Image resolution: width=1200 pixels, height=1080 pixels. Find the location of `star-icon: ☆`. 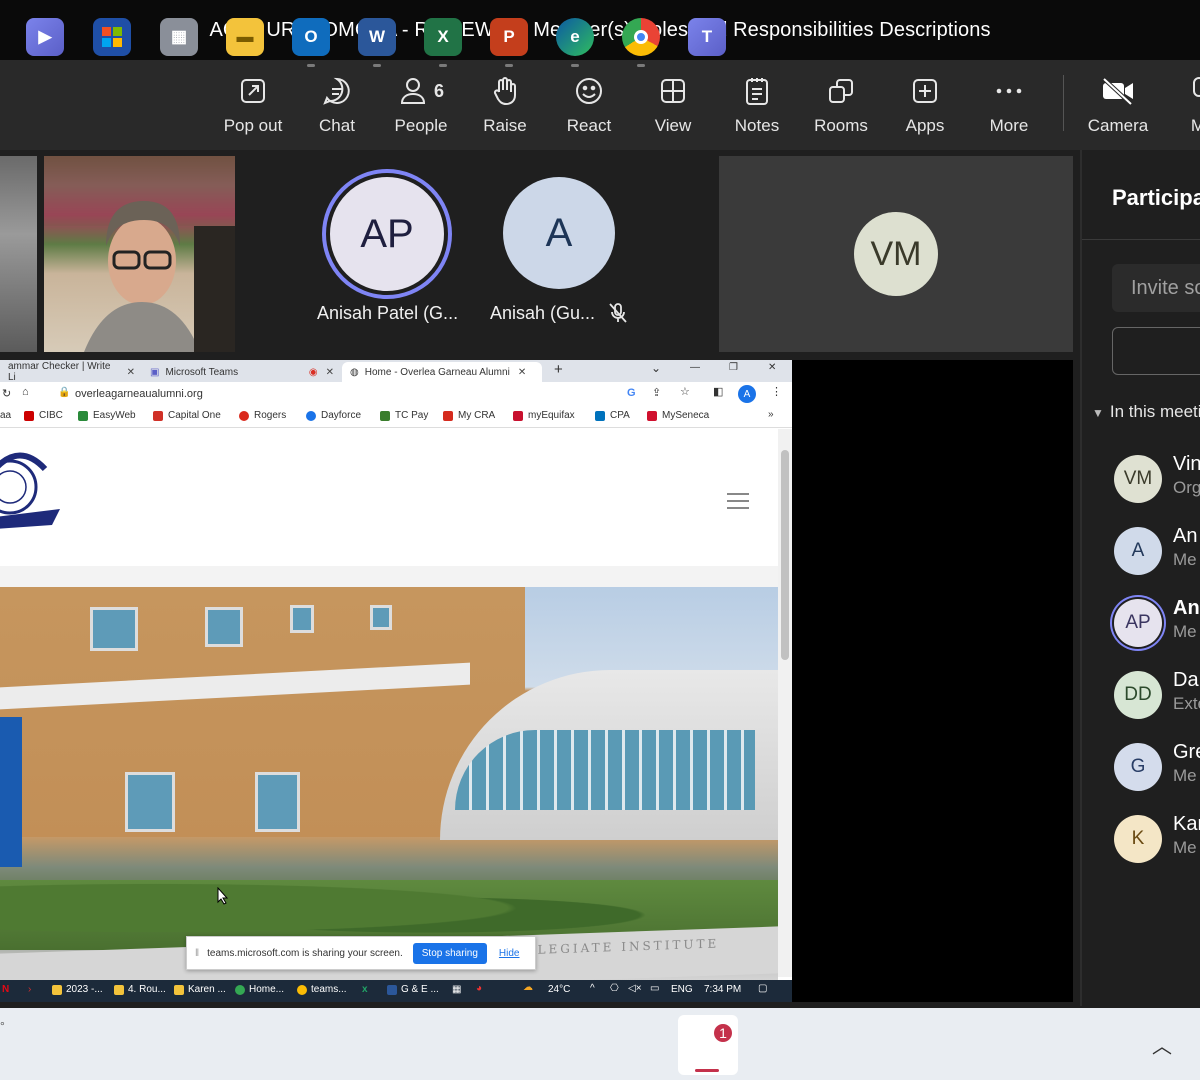

star-icon: ☆ is located at coordinates (685, 391).